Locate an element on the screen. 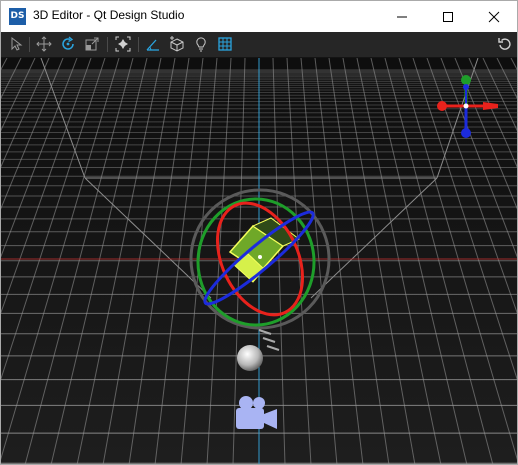 The height and width of the screenshot is (465, 518). rotate-tool-button is located at coordinates (68, 44).